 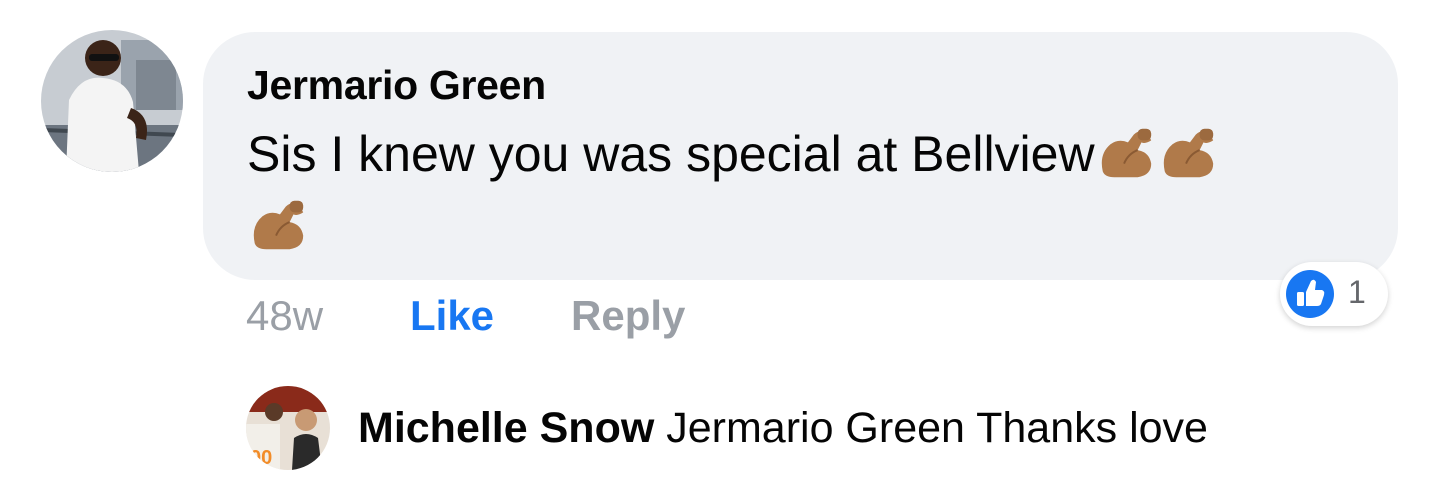 What do you see at coordinates (1357, 292) in the screenshot?
I see `reaction-count: 1` at bounding box center [1357, 292].